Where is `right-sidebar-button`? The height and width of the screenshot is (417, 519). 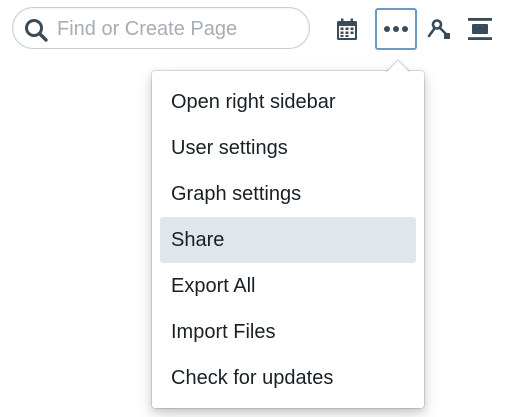 right-sidebar-button is located at coordinates (480, 29).